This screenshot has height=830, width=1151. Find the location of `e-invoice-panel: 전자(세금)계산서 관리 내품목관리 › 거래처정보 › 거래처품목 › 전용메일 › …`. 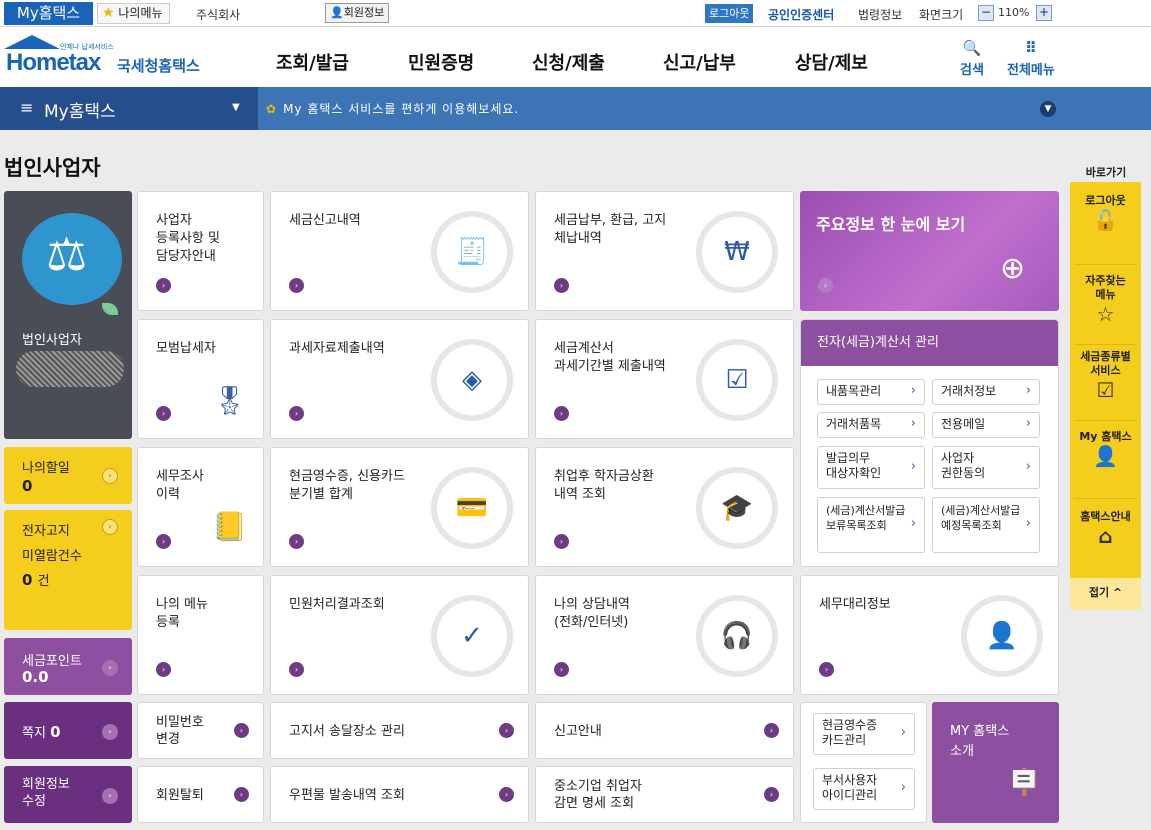

e-invoice-panel: 전자(세금)계산서 관리 내품목관리 › 거래처정보 › 거래처품목 › 전용메일 › … is located at coordinates (929, 443).